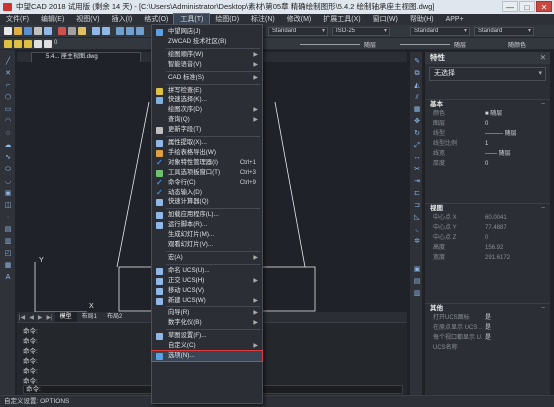 The width and height of the screenshot is (554, 407). I want to click on menu-view: 视图(V), so click(87, 19).